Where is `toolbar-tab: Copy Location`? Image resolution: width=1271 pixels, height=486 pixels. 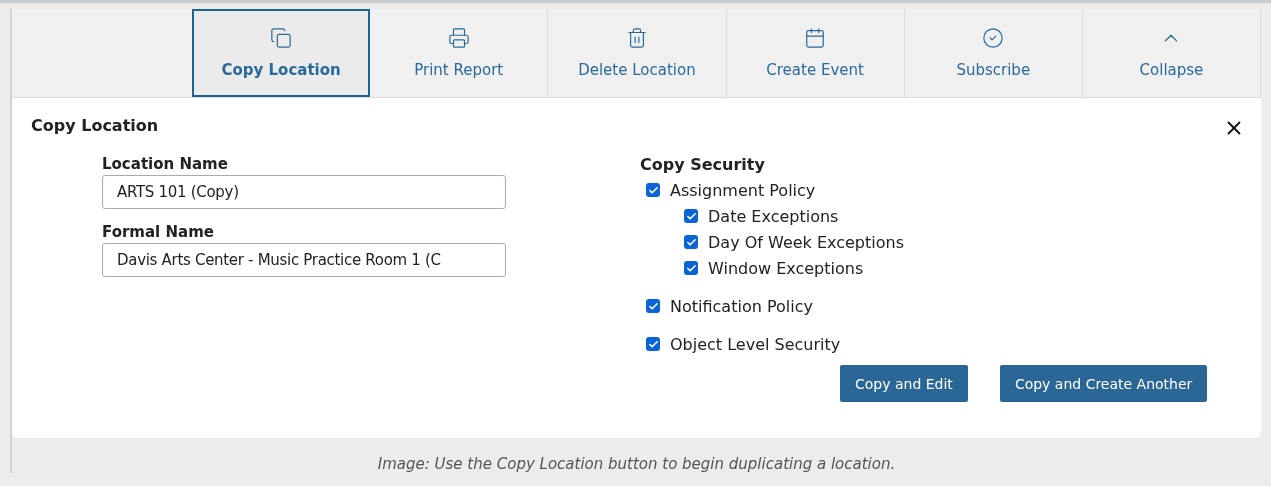
toolbar-tab: Copy Location is located at coordinates (281, 53).